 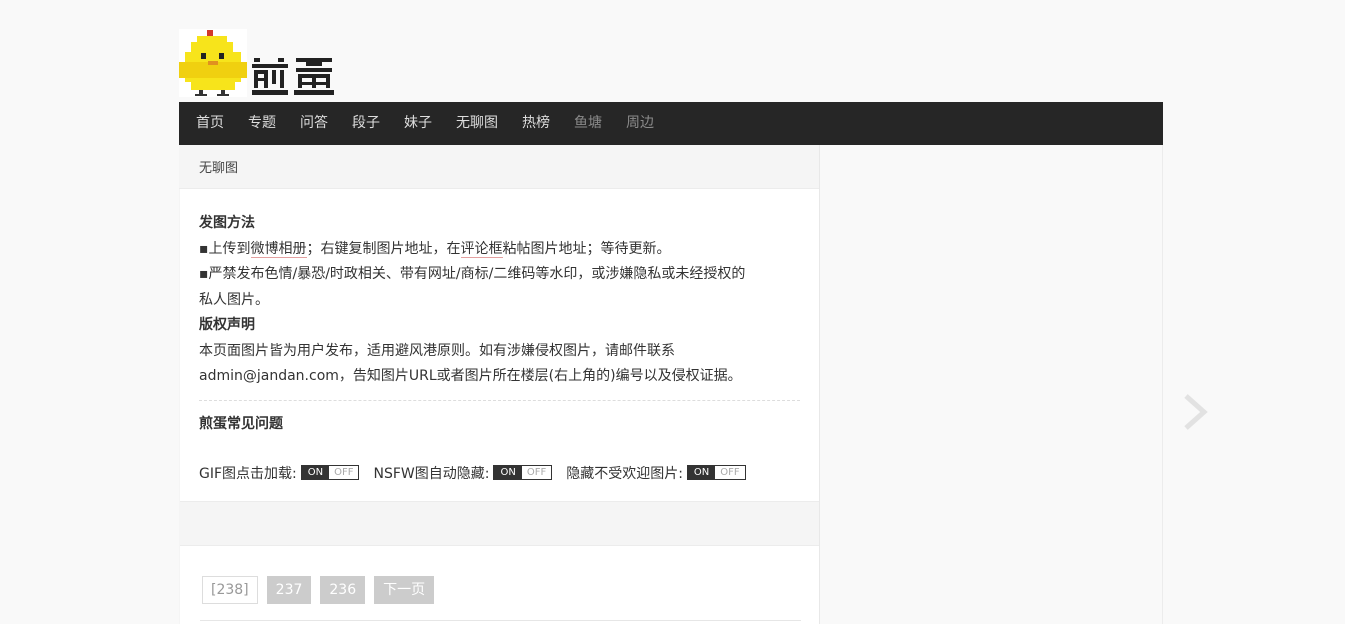 I want to click on nav-item-home: 首页, so click(x=210, y=123).